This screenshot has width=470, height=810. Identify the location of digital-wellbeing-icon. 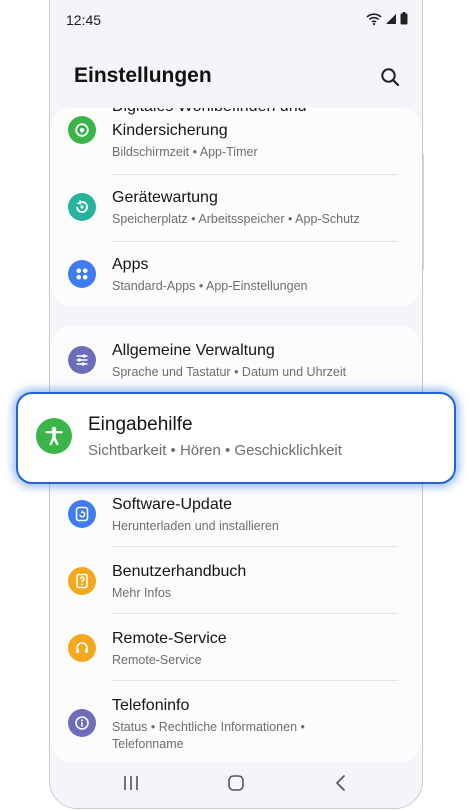
(82, 130).